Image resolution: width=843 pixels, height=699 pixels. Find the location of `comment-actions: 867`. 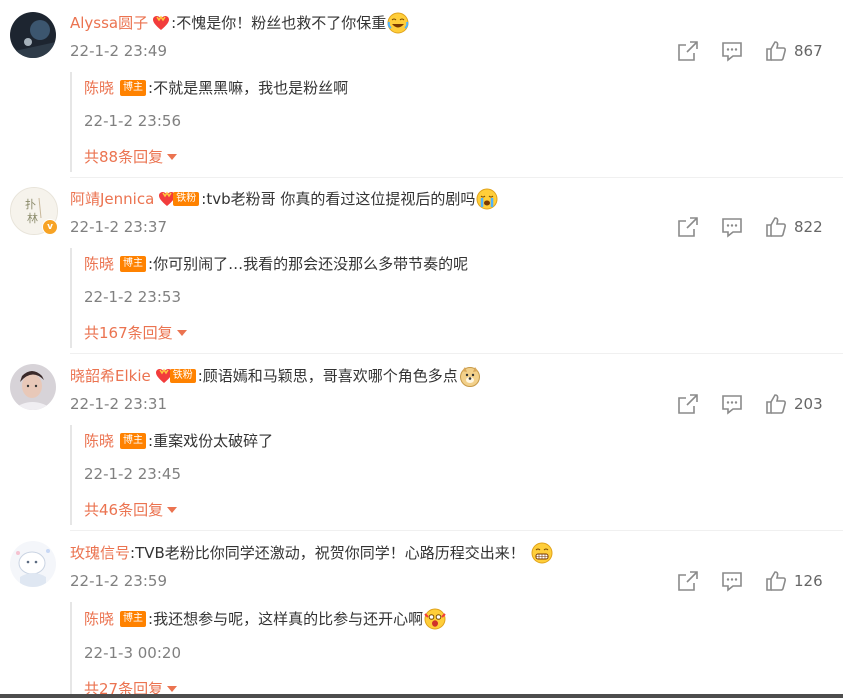

comment-actions: 867 is located at coordinates (749, 51).